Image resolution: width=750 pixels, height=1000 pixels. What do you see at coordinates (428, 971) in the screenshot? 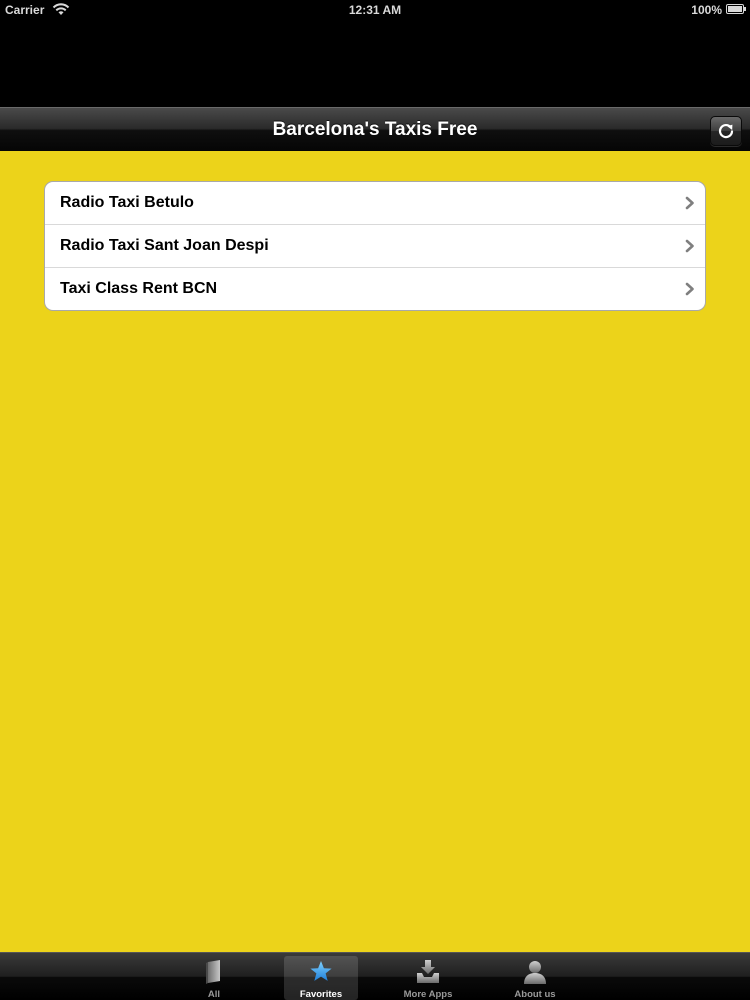
I see `download-tray-icon` at bounding box center [428, 971].